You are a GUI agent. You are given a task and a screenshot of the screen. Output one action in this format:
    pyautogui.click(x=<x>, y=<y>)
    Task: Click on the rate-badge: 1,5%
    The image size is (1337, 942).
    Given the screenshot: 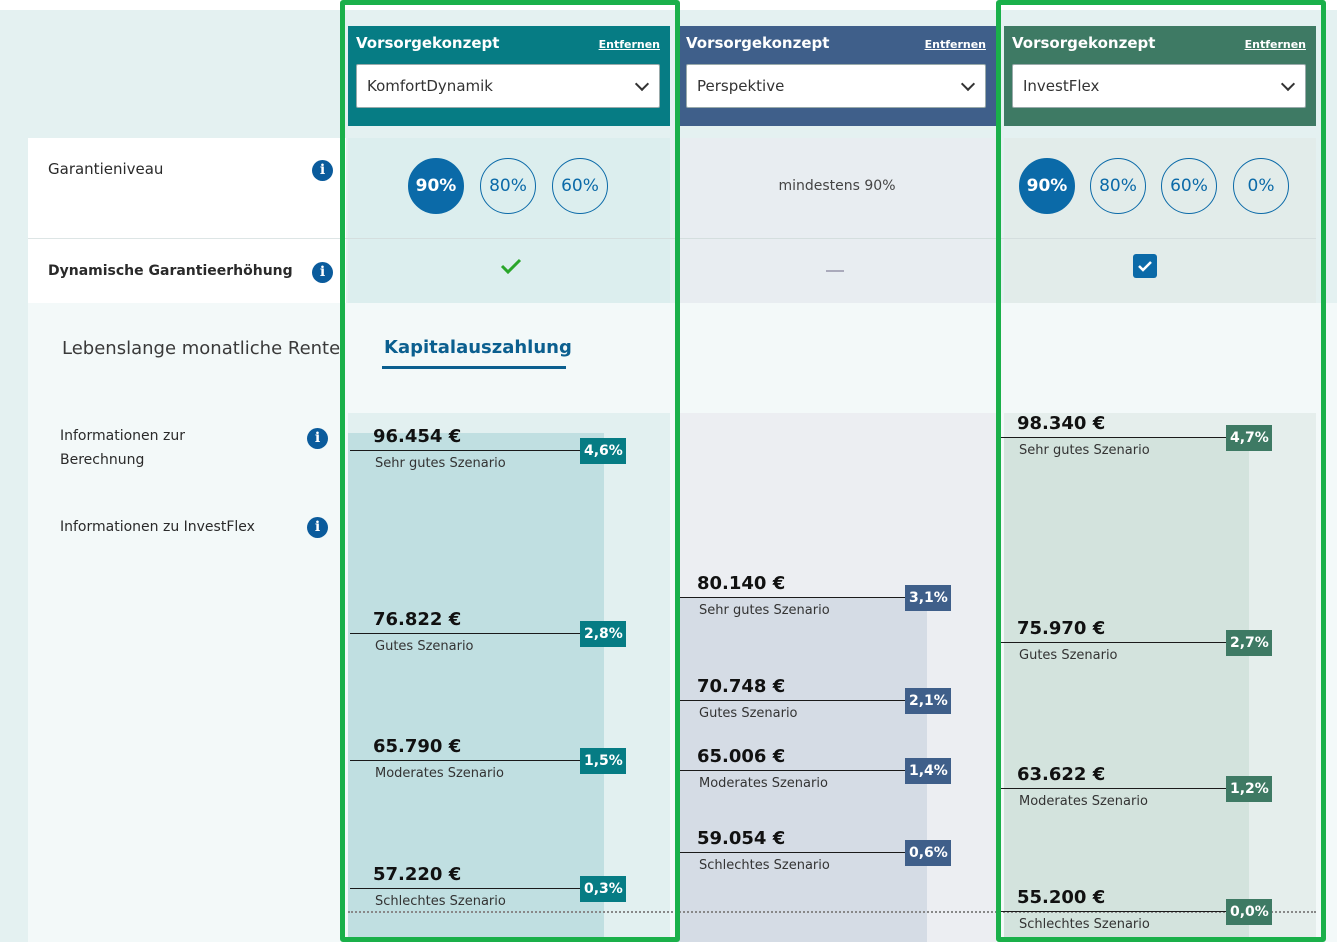 What is the action you would take?
    pyautogui.click(x=603, y=761)
    